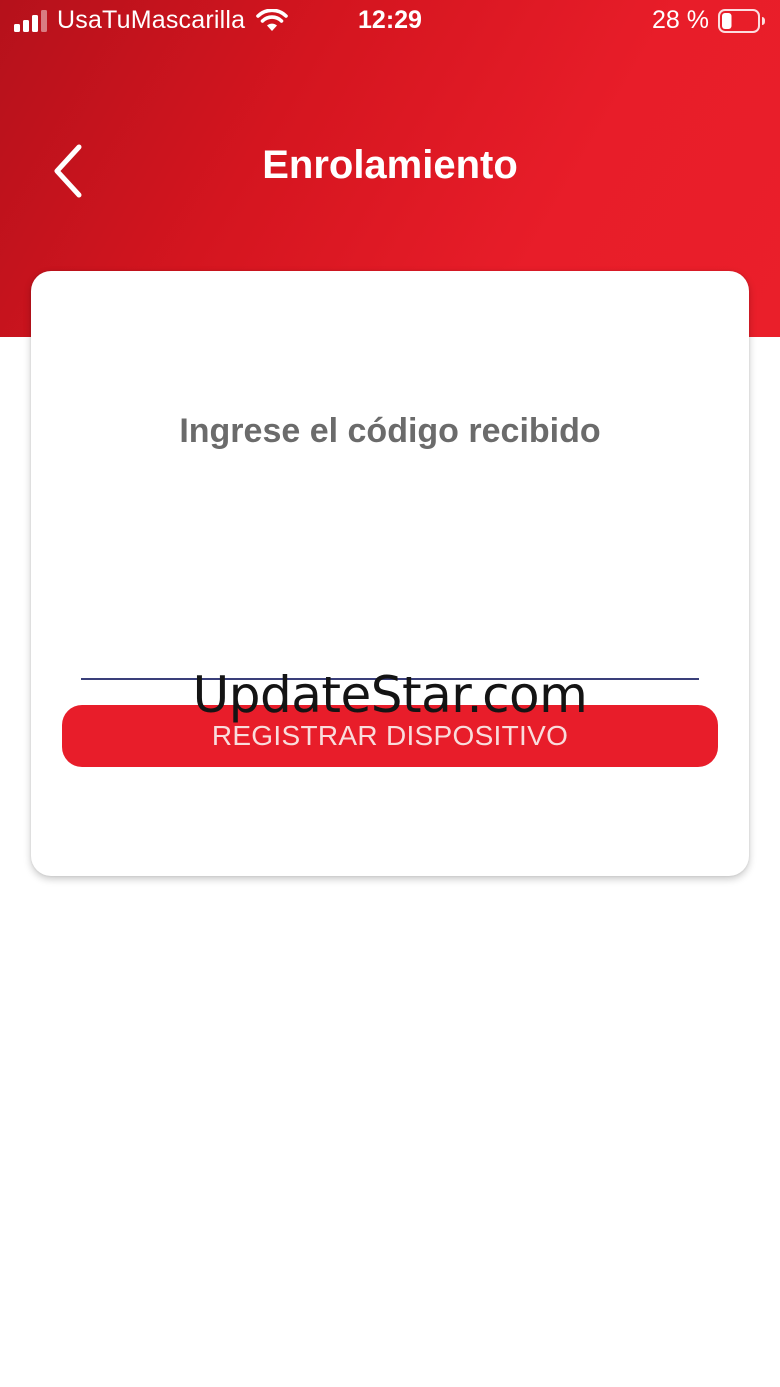 The image size is (780, 1387). I want to click on code-instruction-text: Ingrese el código recibido, so click(390, 431).